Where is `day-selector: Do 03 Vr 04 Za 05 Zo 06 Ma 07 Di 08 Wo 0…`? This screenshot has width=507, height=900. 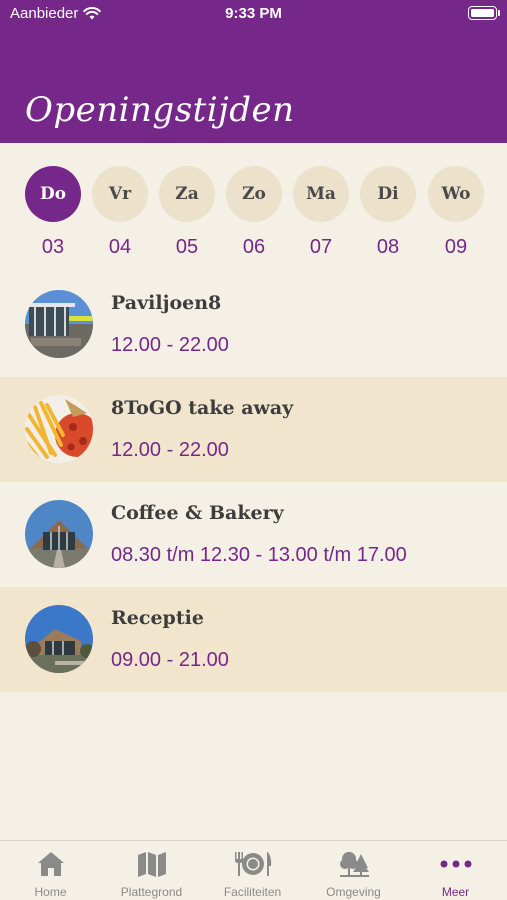
day-selector: Do 03 Vr 04 Za 05 Zo 06 Ma 07 Di 08 Wo 0… is located at coordinates (253, 216).